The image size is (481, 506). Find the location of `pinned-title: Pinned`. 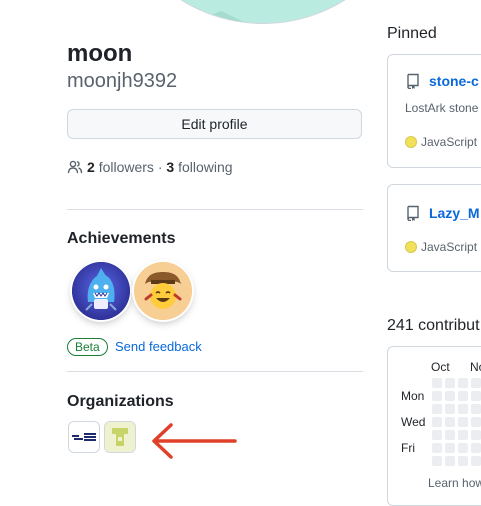

pinned-title: Pinned is located at coordinates (412, 33).